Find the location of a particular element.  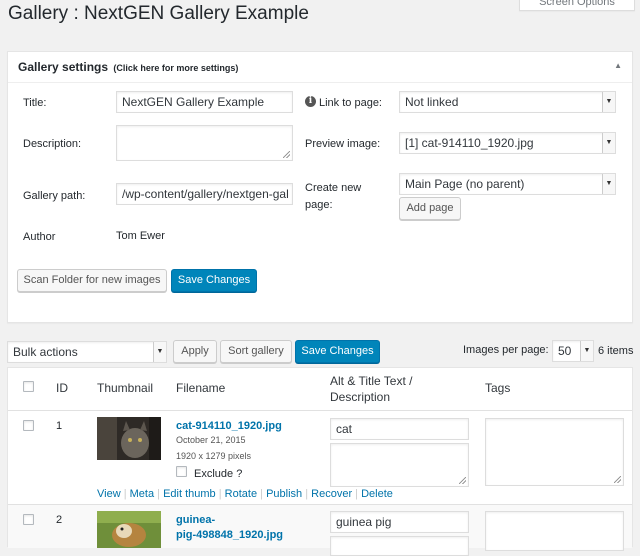

row-divider is located at coordinates (320, 504).